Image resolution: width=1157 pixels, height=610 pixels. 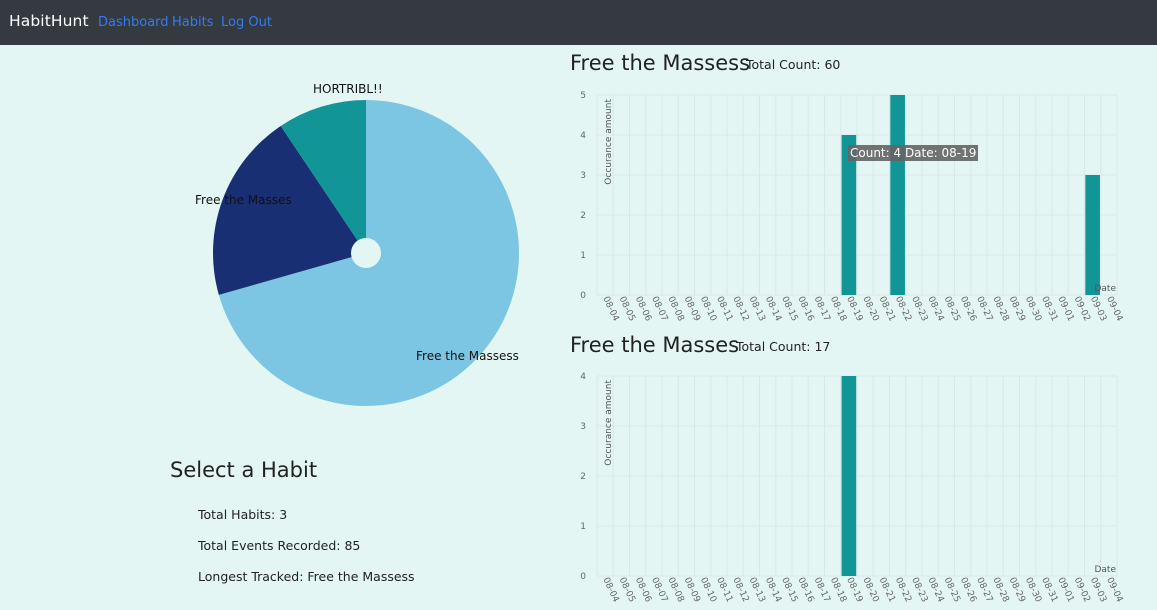 What do you see at coordinates (655, 345) in the screenshot?
I see `chart2-title: Free the Masses` at bounding box center [655, 345].